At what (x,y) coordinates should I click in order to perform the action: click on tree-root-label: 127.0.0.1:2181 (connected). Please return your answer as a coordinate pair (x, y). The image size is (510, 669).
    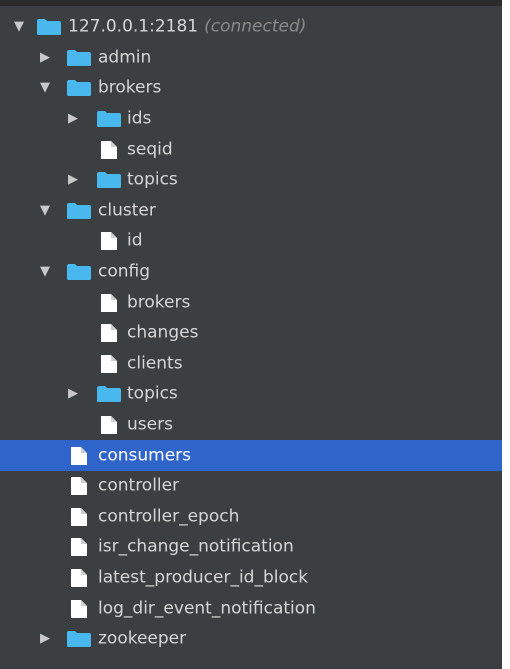
    Looking at the image, I should click on (187, 27).